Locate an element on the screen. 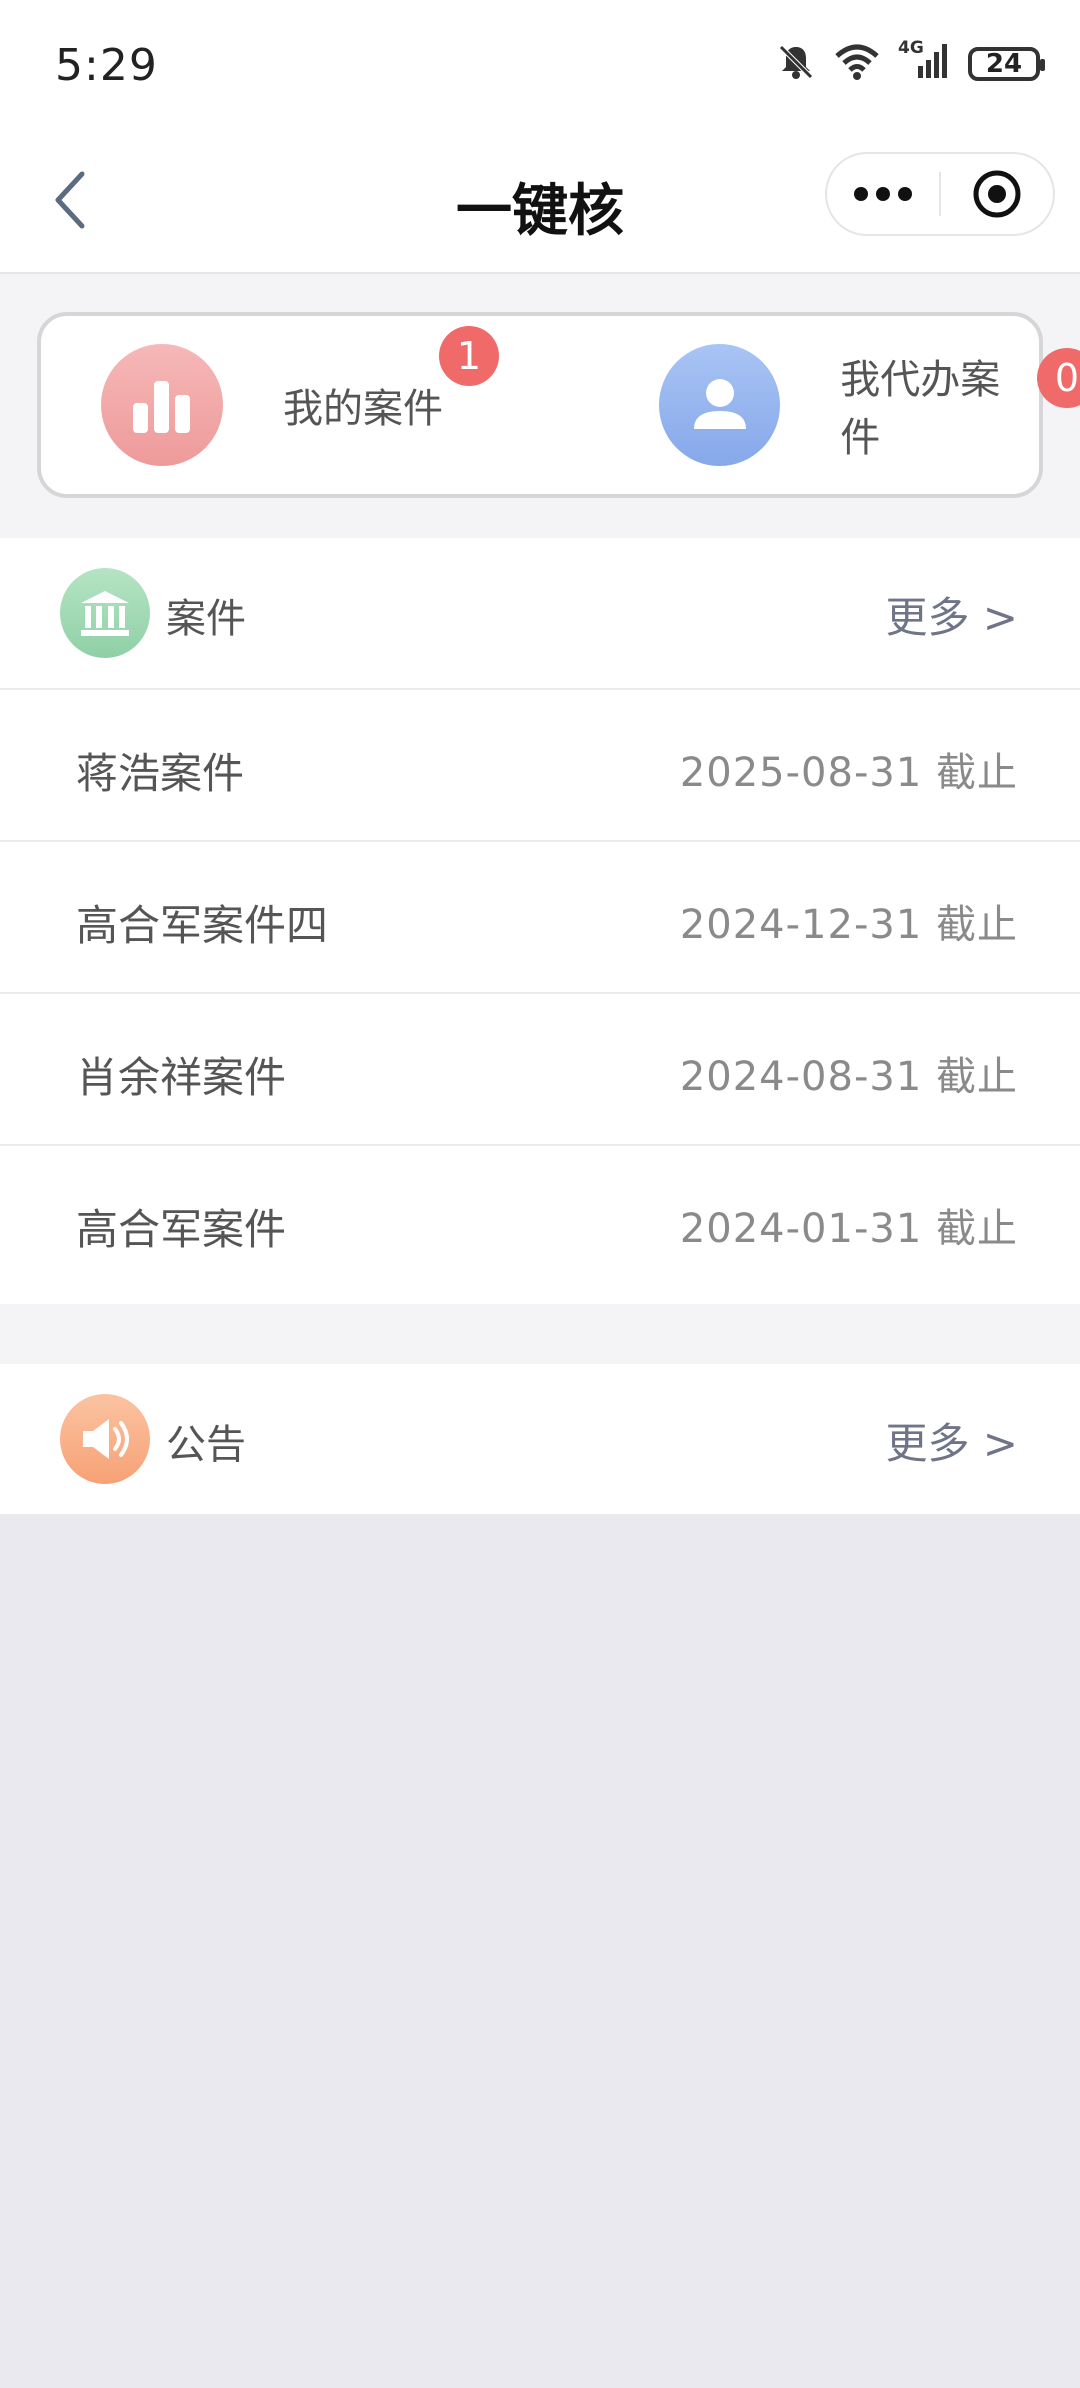  cases-header: 案件 更多 > is located at coordinates (540, 614).